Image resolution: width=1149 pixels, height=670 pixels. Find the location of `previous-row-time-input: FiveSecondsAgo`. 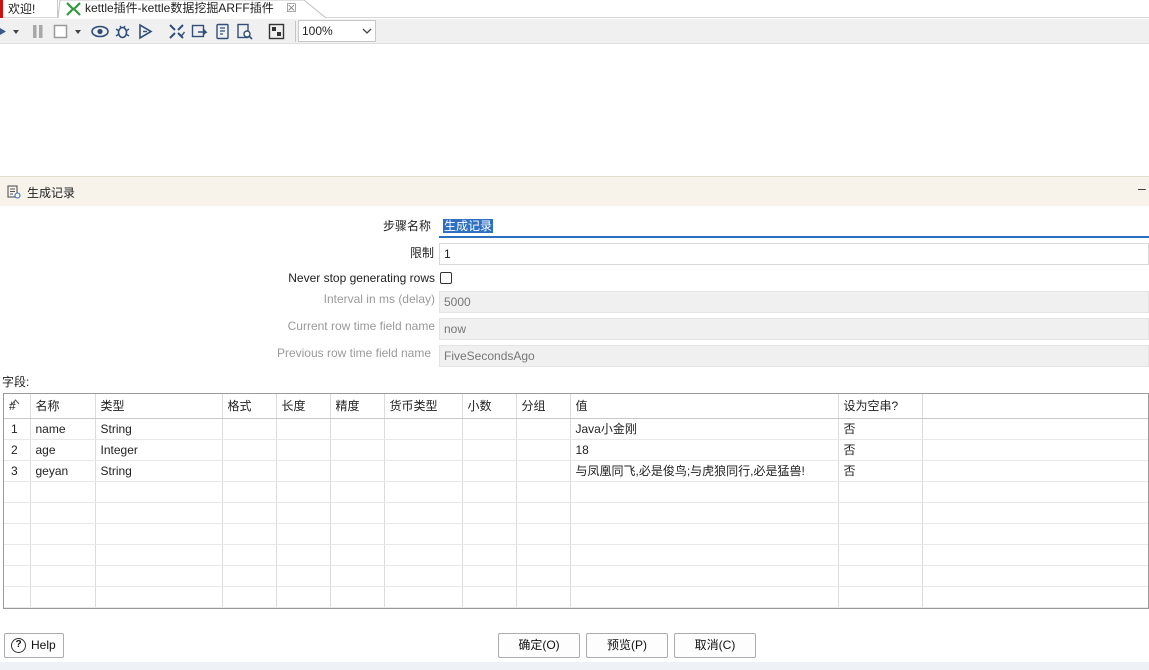

previous-row-time-input: FiveSecondsAgo is located at coordinates (794, 356).